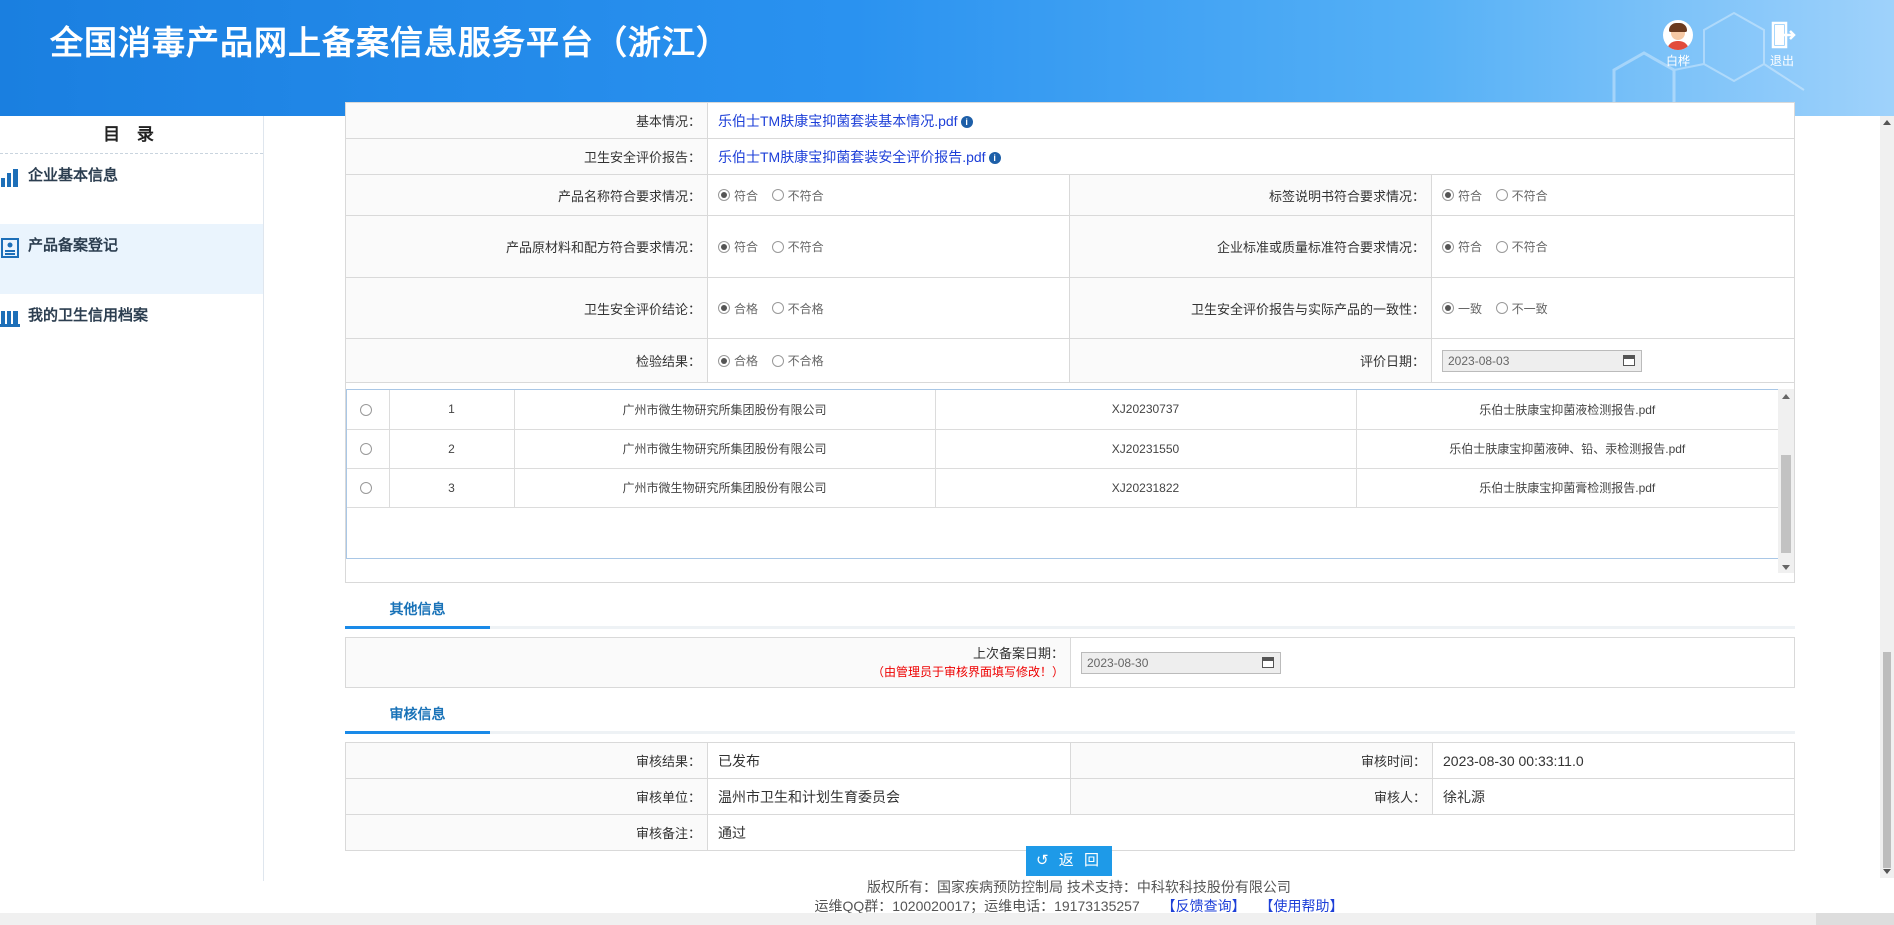  I want to click on page-vertical-scrollbar, so click(1887, 497).